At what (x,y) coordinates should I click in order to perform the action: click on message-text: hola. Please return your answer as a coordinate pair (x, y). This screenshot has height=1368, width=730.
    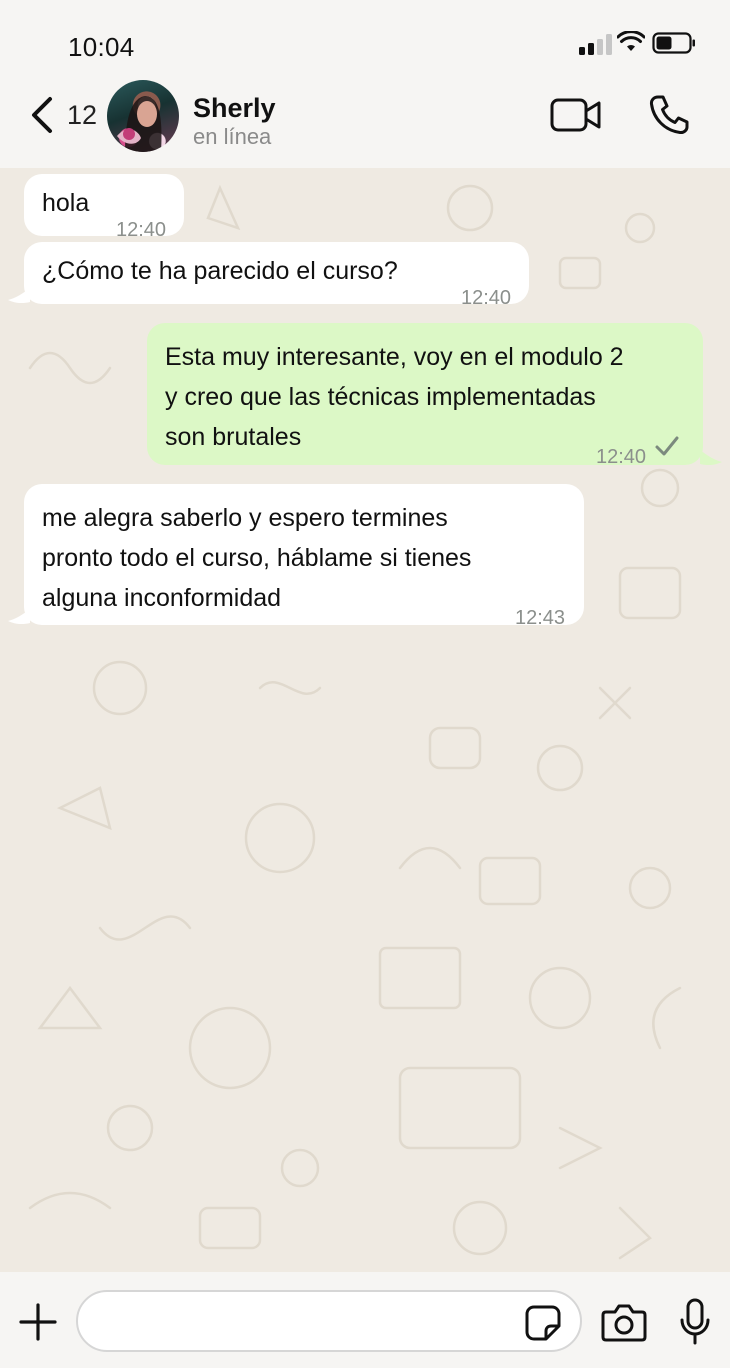
    Looking at the image, I should click on (66, 203).